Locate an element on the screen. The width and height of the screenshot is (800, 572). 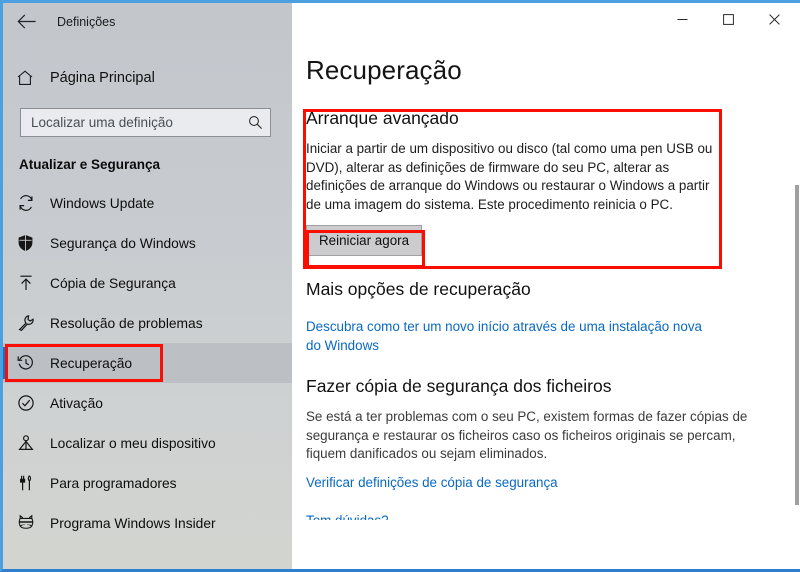
sidebar-item-find-my-device: Localizar o meu dispositivo is located at coordinates (147, 443).